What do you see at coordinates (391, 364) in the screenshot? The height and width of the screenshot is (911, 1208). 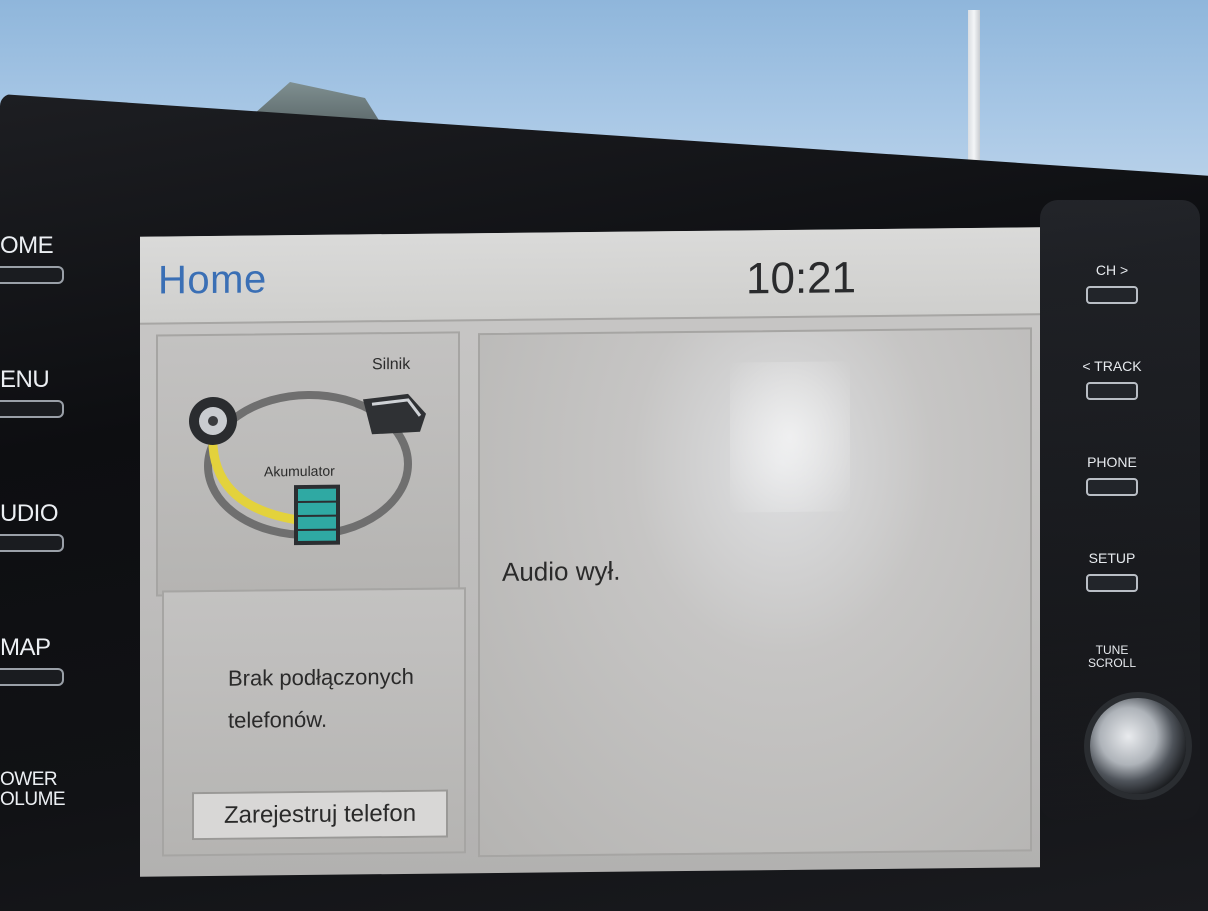 I see `engine-label: Silnik` at bounding box center [391, 364].